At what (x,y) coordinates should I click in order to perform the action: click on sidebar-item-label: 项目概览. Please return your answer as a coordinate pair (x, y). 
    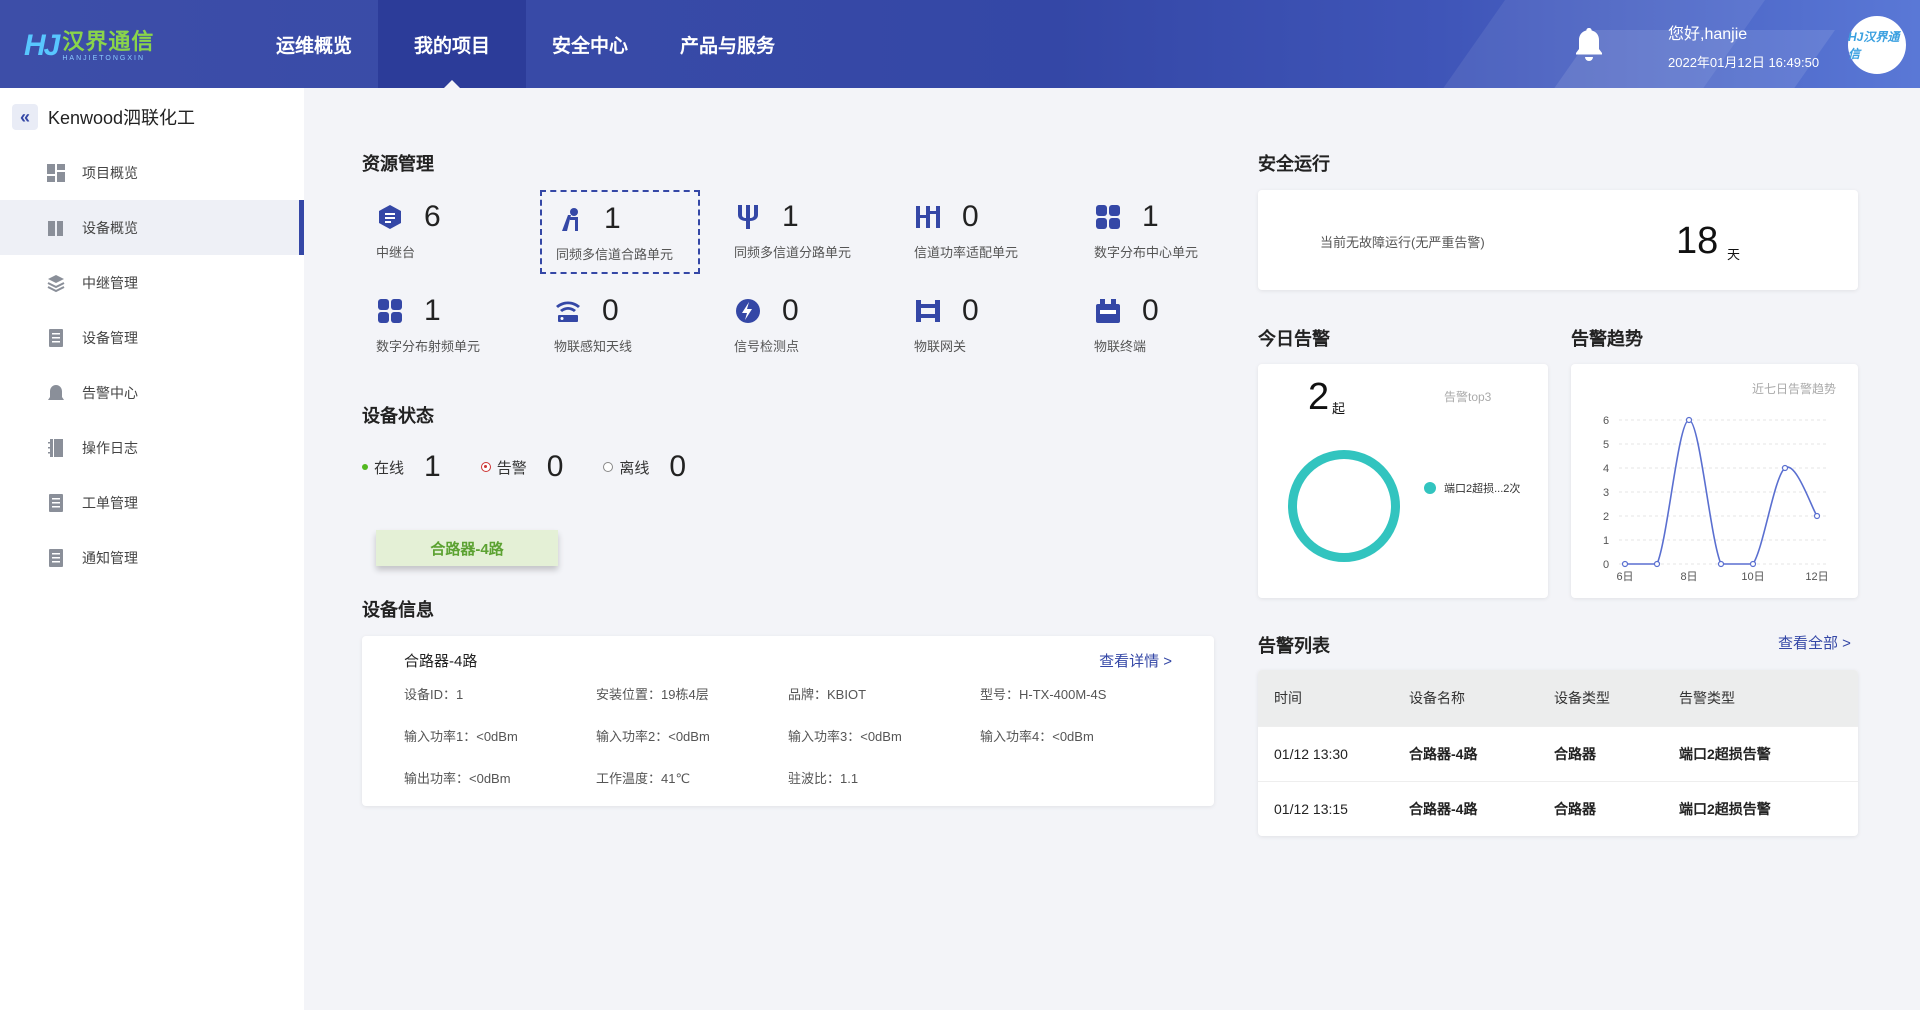
    Looking at the image, I should click on (110, 172).